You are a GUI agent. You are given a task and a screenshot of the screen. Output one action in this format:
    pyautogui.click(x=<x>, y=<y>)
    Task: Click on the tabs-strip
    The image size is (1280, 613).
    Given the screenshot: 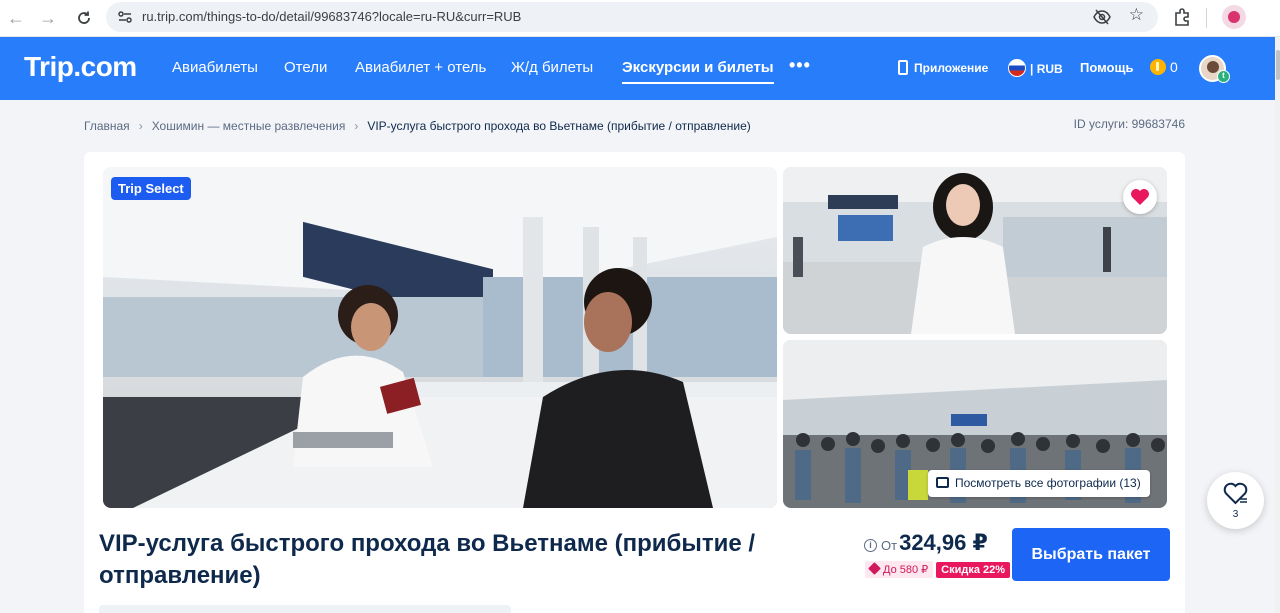 What is the action you would take?
    pyautogui.click(x=305, y=609)
    